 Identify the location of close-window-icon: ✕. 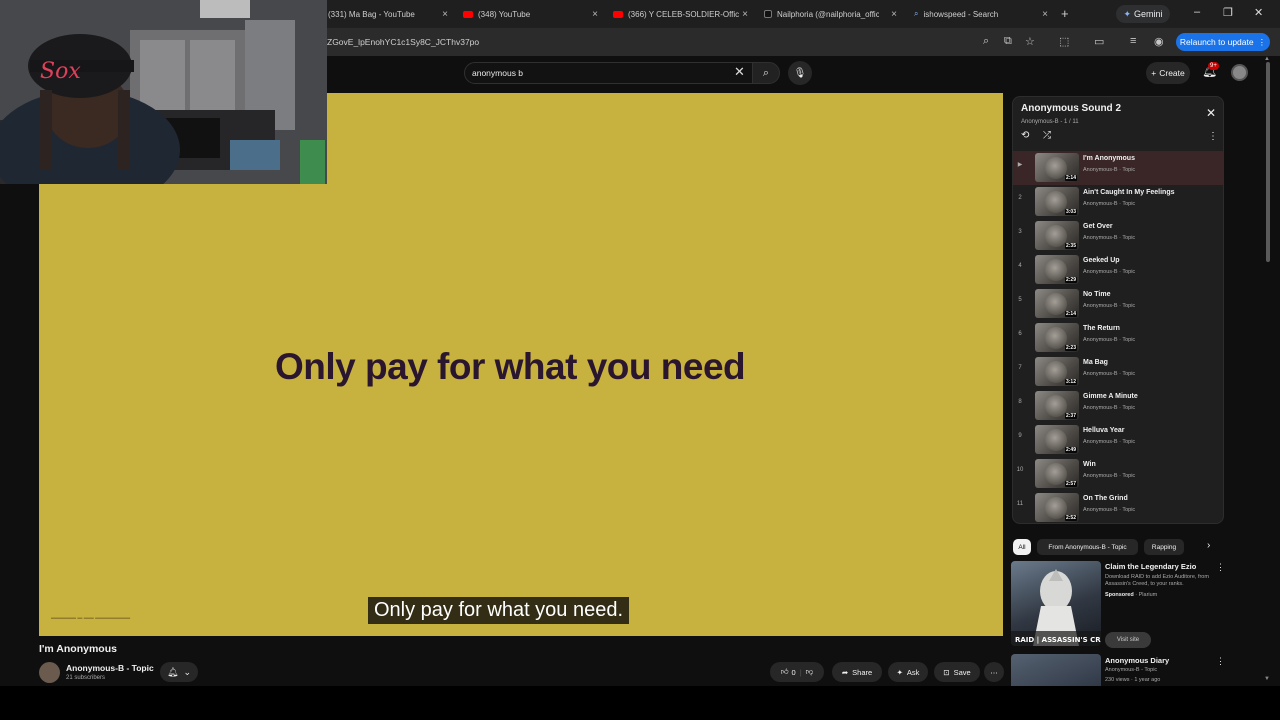
(1258, 12).